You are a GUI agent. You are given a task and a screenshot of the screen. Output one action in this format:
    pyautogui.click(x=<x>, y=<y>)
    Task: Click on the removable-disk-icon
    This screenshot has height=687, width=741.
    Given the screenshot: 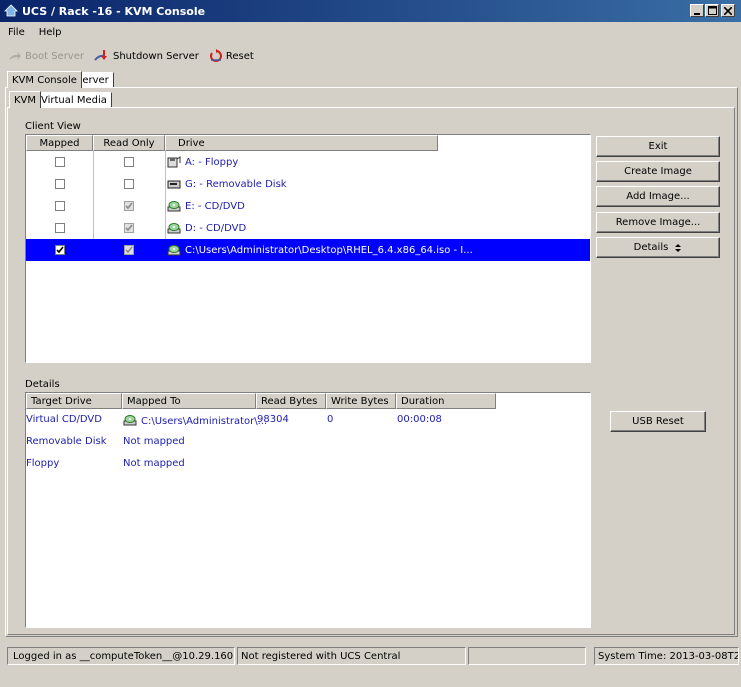 What is the action you would take?
    pyautogui.click(x=174, y=184)
    